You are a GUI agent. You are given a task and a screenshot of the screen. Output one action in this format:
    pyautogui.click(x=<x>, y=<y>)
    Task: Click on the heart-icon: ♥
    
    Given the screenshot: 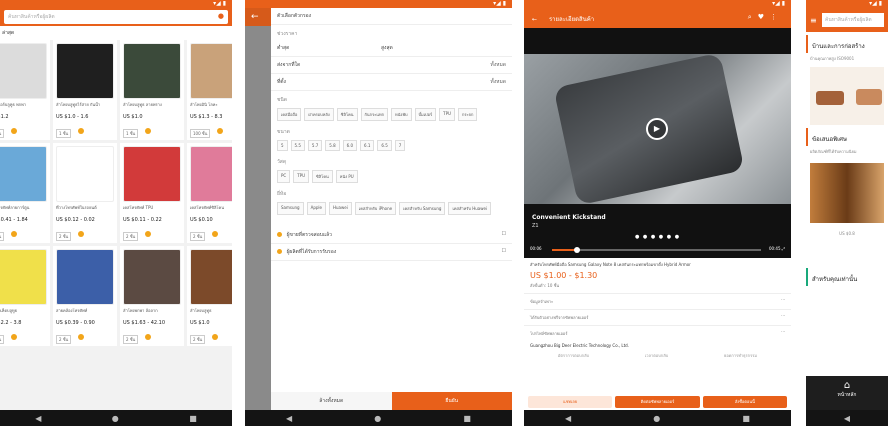 What is the action you would take?
    pyautogui.click(x=764, y=17)
    